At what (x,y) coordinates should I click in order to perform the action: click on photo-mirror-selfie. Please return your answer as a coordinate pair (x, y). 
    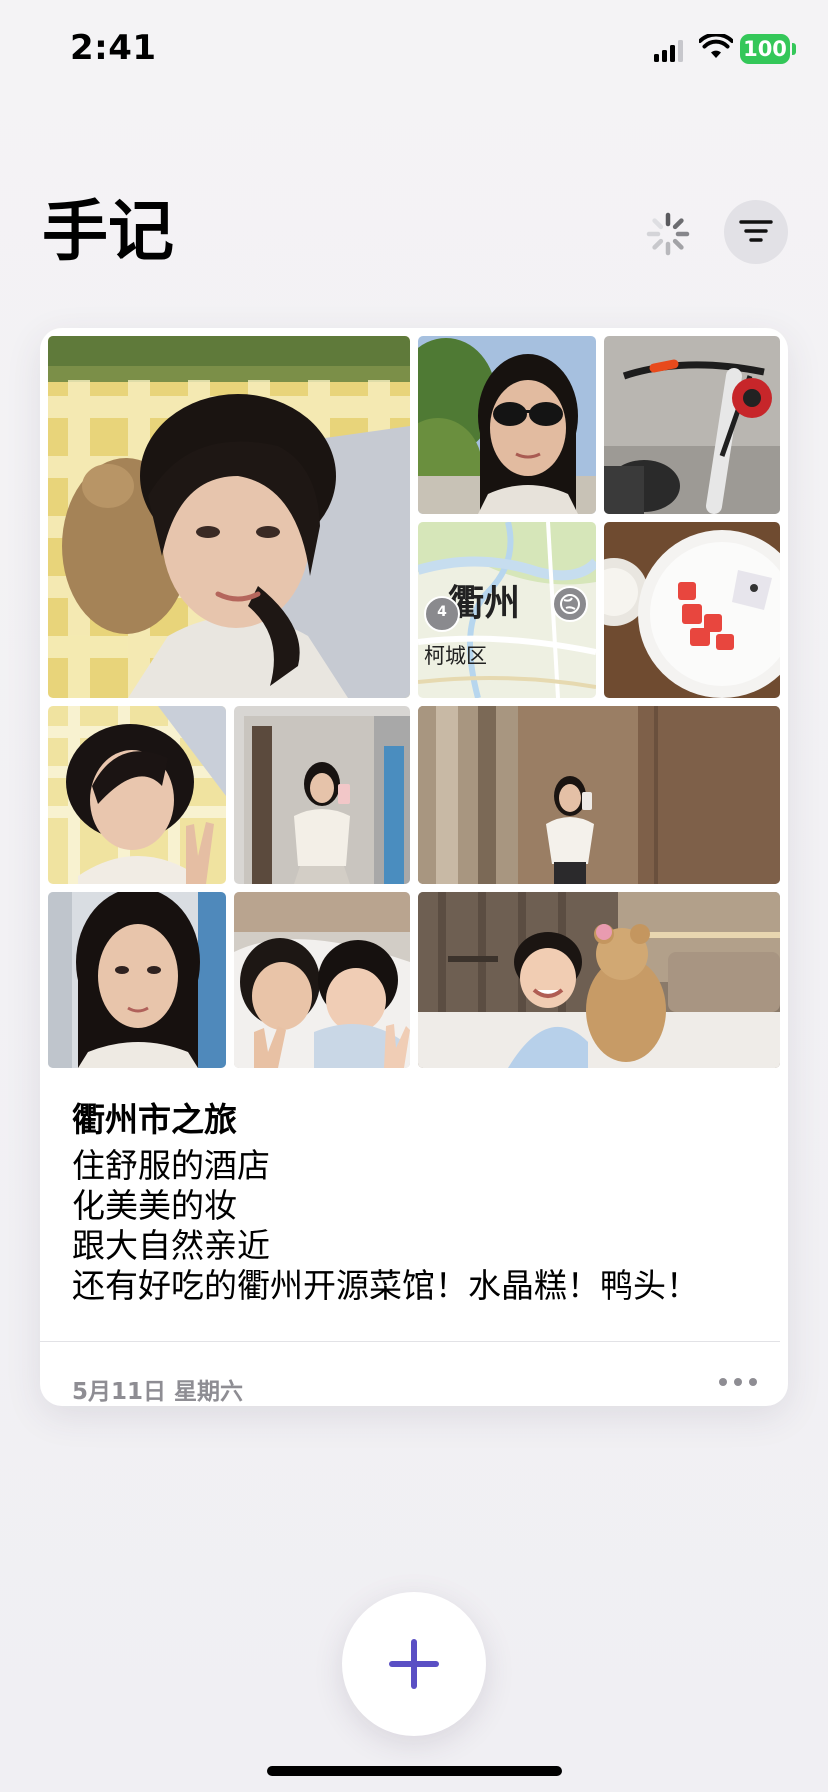
    Looking at the image, I should click on (322, 795).